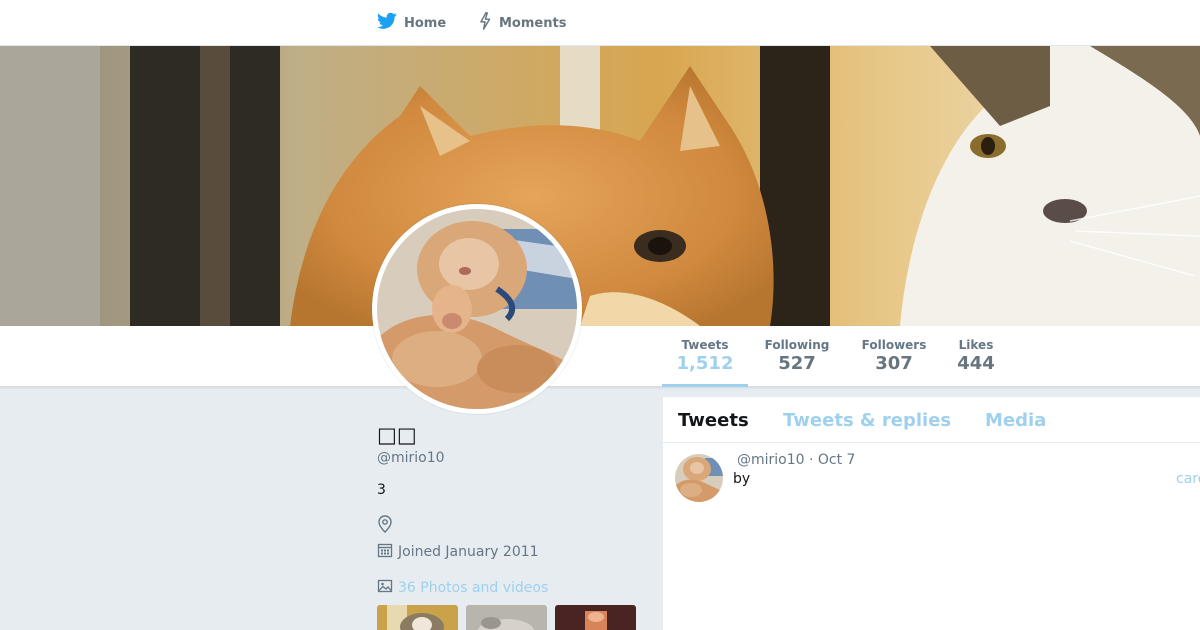 This screenshot has width=1200, height=630. Describe the element at coordinates (1015, 420) in the screenshot. I see `tab-media: Media` at that location.